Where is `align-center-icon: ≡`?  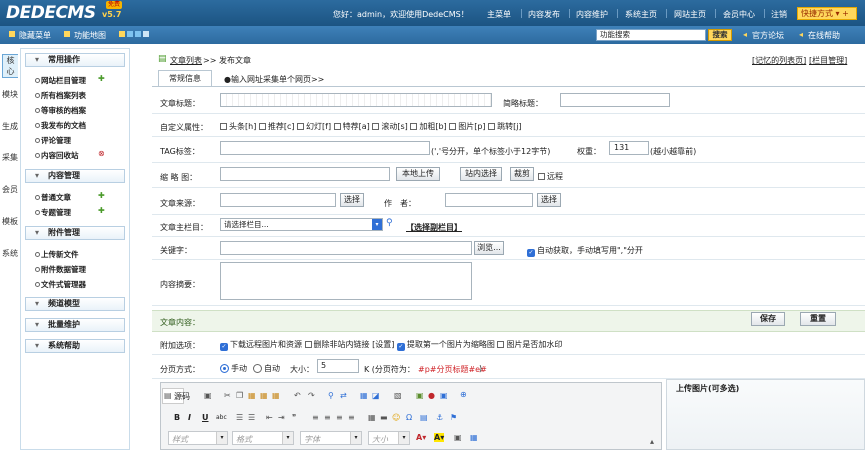
align-center-icon: ≡ is located at coordinates (327, 417).